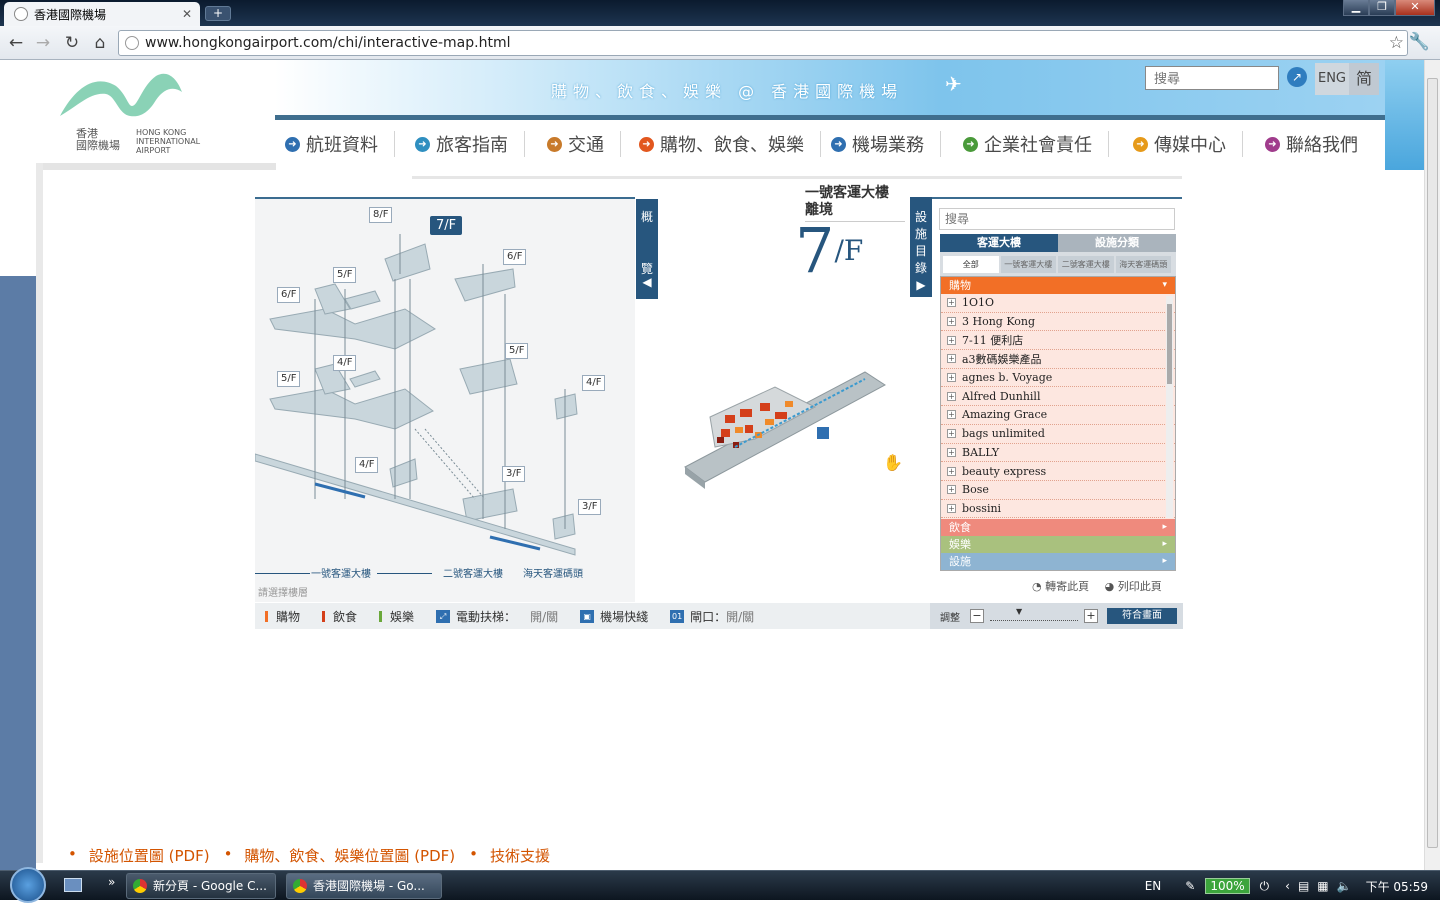 The height and width of the screenshot is (903, 1440). What do you see at coordinates (1153, 886) in the screenshot?
I see `input-lang: EN` at bounding box center [1153, 886].